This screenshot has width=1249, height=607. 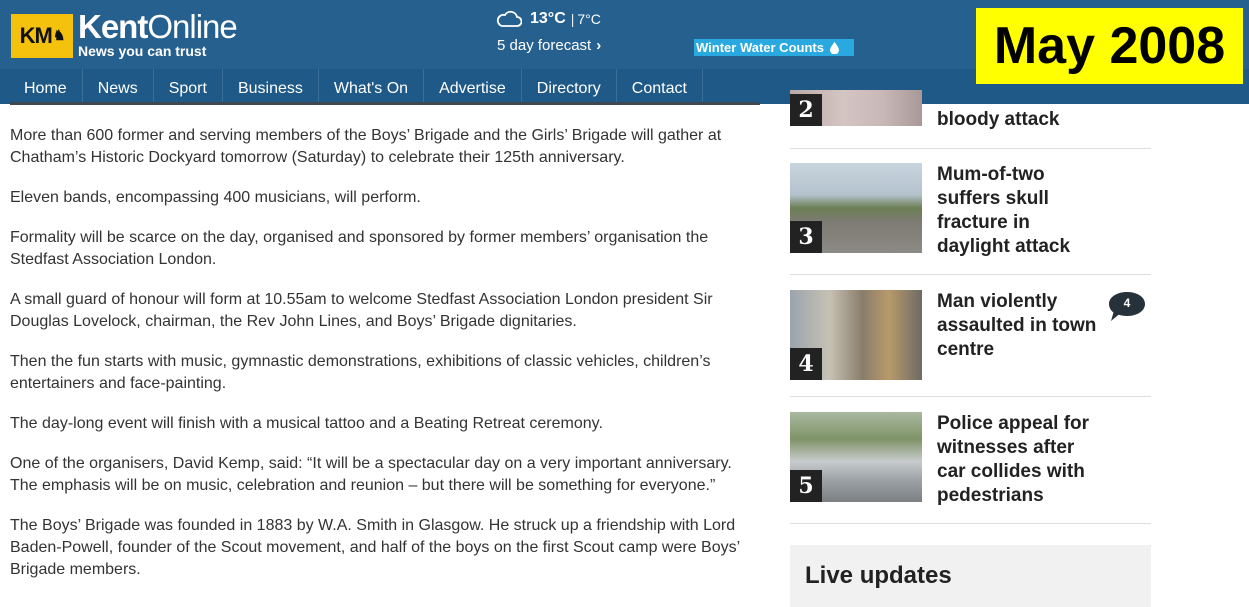 I want to click on most-read-item: 2 bloody attack, so click(x=970, y=119).